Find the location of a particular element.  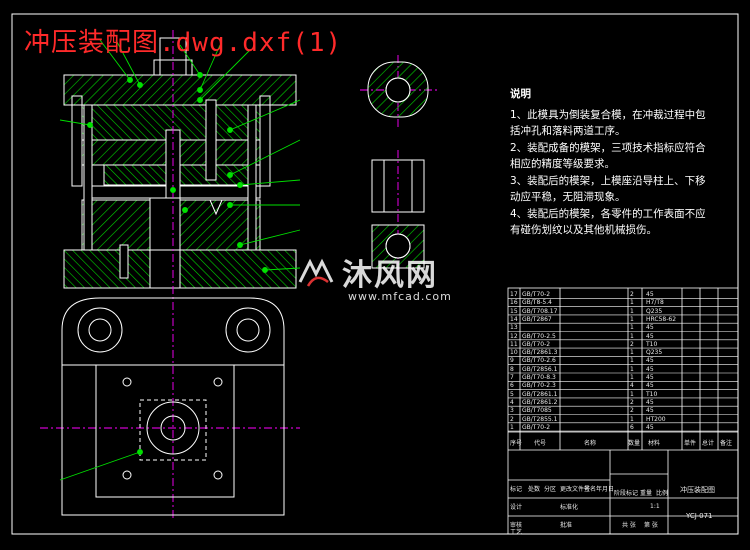

watermark: 沐风网 www.mfcad.com is located at coordinates (374, 276).